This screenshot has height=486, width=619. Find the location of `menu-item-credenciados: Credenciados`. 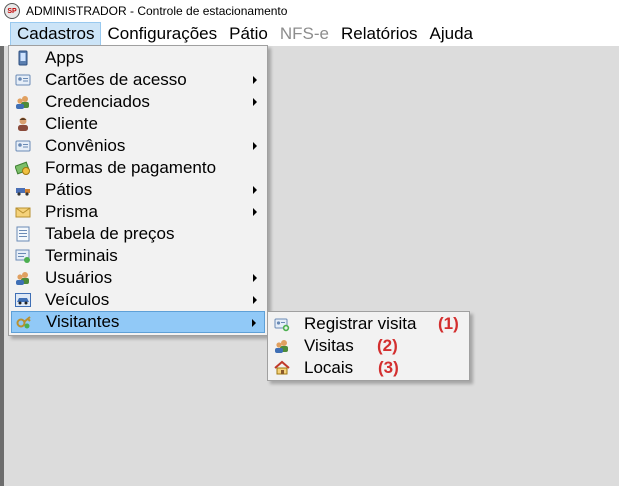

menu-item-credenciados: Credenciados is located at coordinates (138, 102).